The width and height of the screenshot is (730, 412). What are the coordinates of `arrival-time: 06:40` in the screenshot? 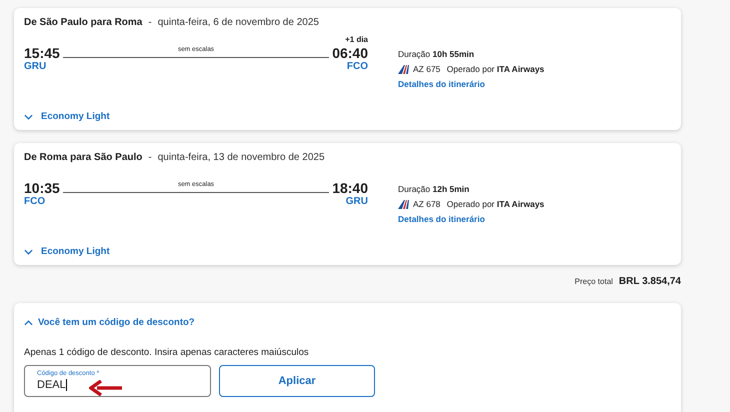 It's located at (350, 53).